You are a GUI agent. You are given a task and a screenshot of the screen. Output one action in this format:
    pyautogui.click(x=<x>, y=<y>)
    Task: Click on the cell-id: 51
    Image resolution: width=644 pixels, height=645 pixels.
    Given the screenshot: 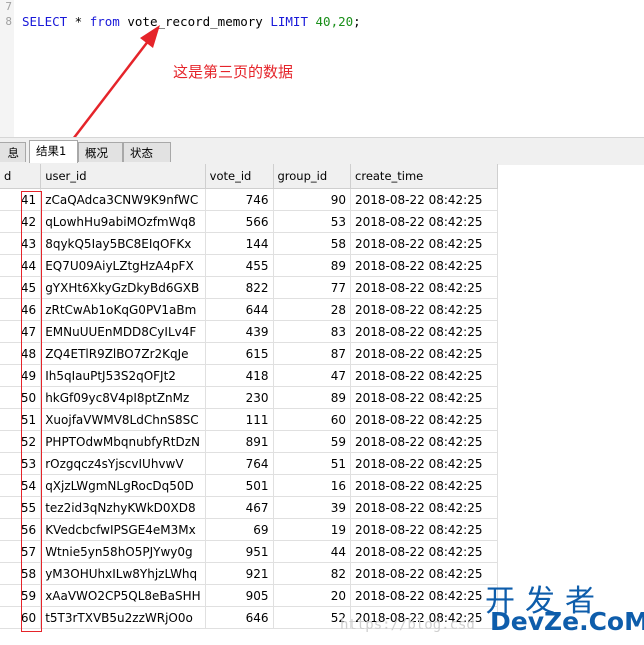 What is the action you would take?
    pyautogui.click(x=21, y=419)
    